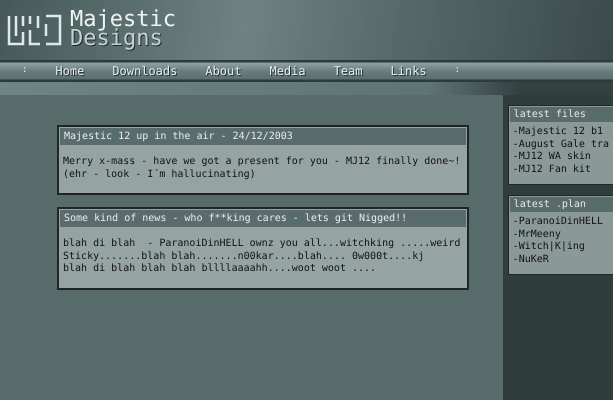 The image size is (613, 400). I want to click on nav-link: Links, so click(408, 71).